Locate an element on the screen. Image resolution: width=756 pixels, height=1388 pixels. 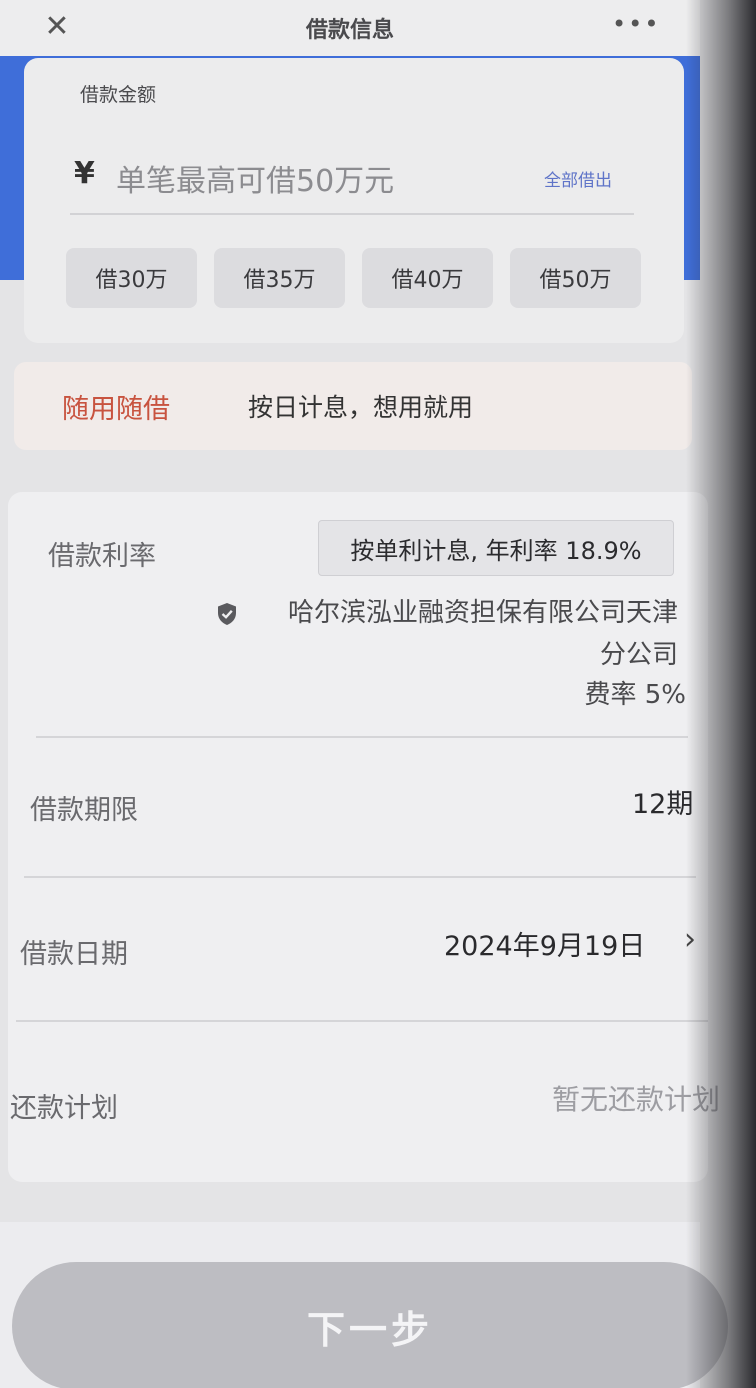
interest-rate-value: 按单利计息, 年利率 18.9% is located at coordinates (496, 548).